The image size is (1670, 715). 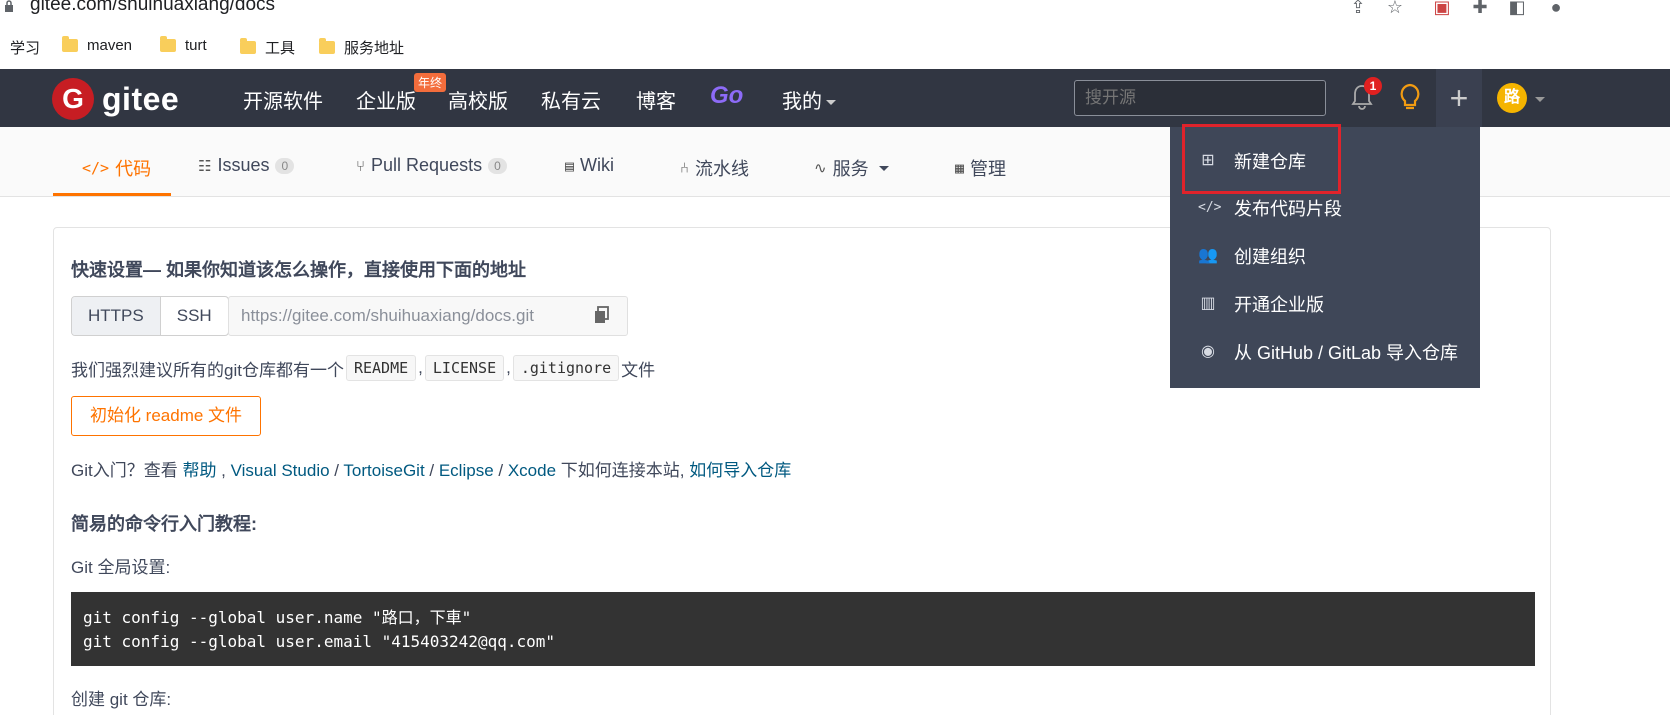 What do you see at coordinates (431, 165) in the screenshot?
I see `tab-pull-requests: ⑂ Pull Requests 0` at bounding box center [431, 165].